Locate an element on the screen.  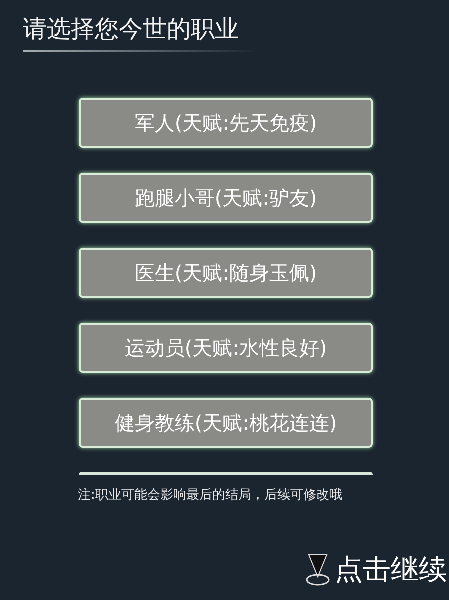
career-button: 医生(天赋:随身玉佩) is located at coordinates (226, 273).